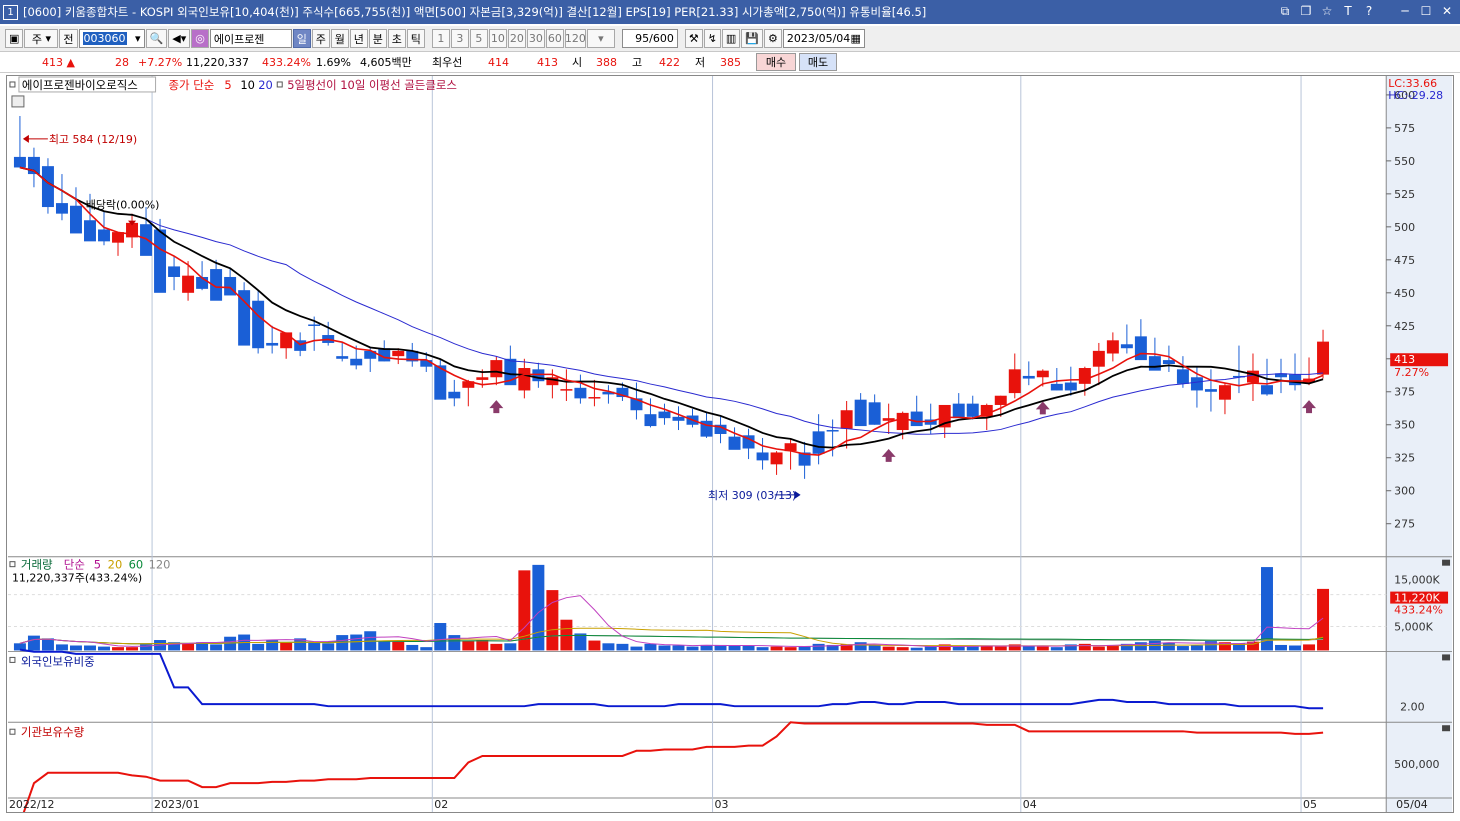 This screenshot has width=1460, height=821. What do you see at coordinates (1426, 11) in the screenshot?
I see `maximize-icon: ☐` at bounding box center [1426, 11].